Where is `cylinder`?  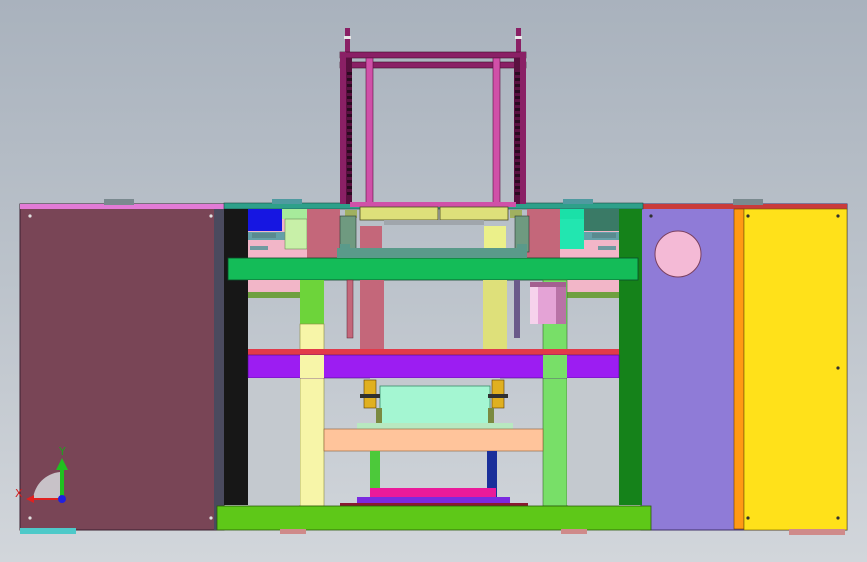
cylinder is located at coordinates (548, 303).